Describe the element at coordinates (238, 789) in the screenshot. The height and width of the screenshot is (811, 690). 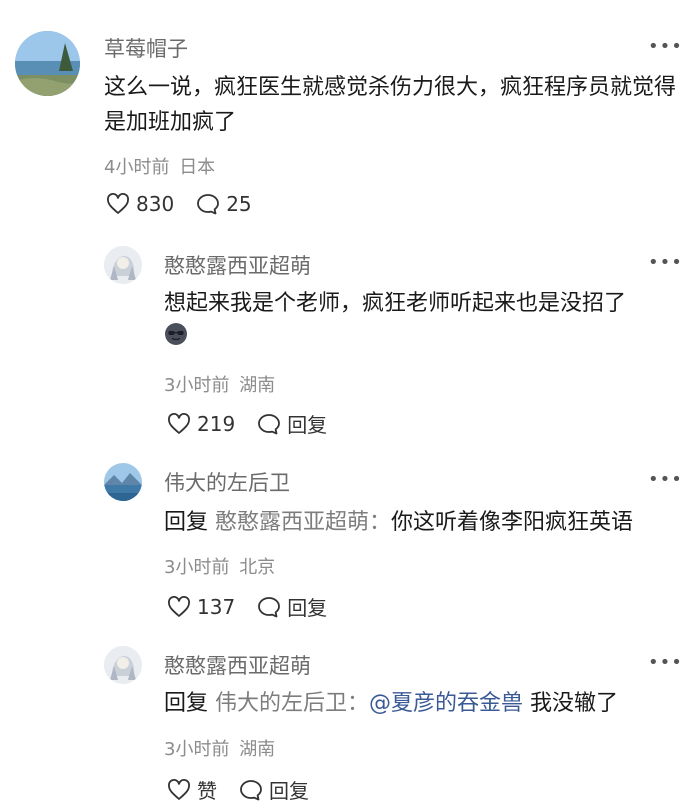
I see `comment-actions: 赞 回复` at that location.